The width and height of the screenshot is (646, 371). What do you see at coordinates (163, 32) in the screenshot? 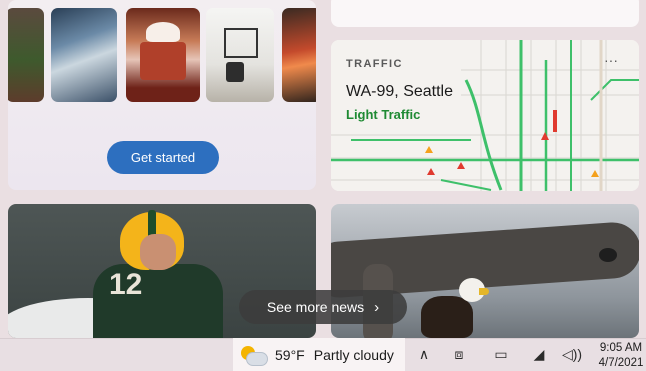
I see `cake-cream` at bounding box center [163, 32].